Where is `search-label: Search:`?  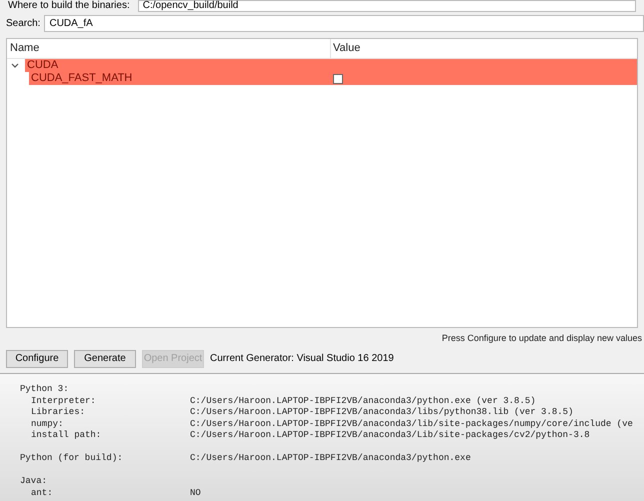 search-label: Search: is located at coordinates (23, 23).